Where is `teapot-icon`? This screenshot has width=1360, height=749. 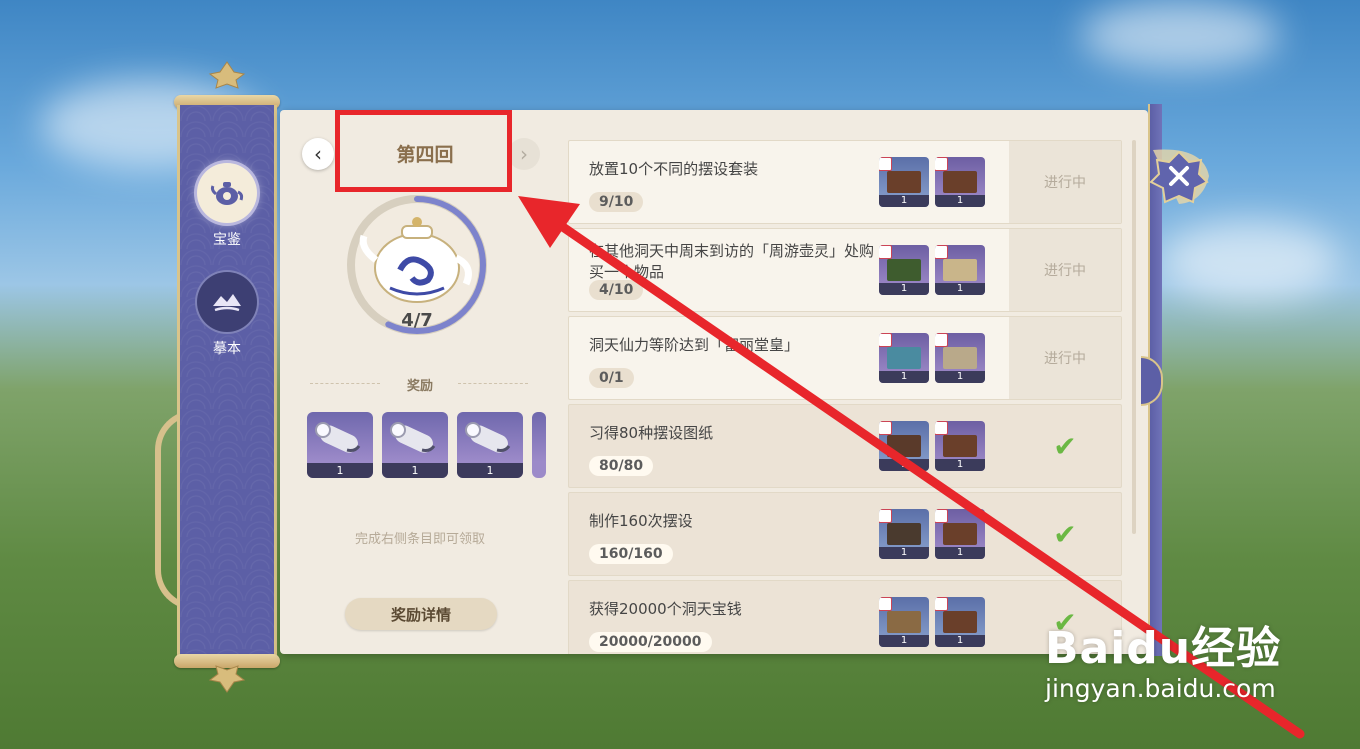
teapot-icon is located at coordinates (227, 193).